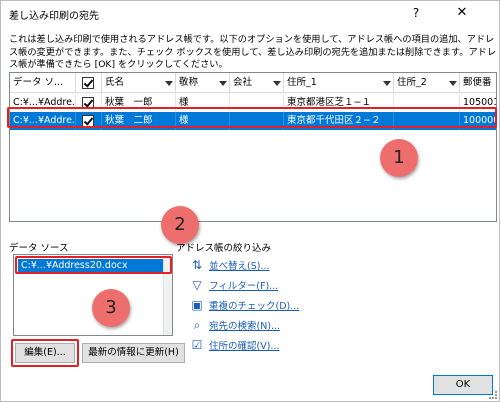  What do you see at coordinates (203, 83) in the screenshot?
I see `column-header-honorific: 敬称` at bounding box center [203, 83].